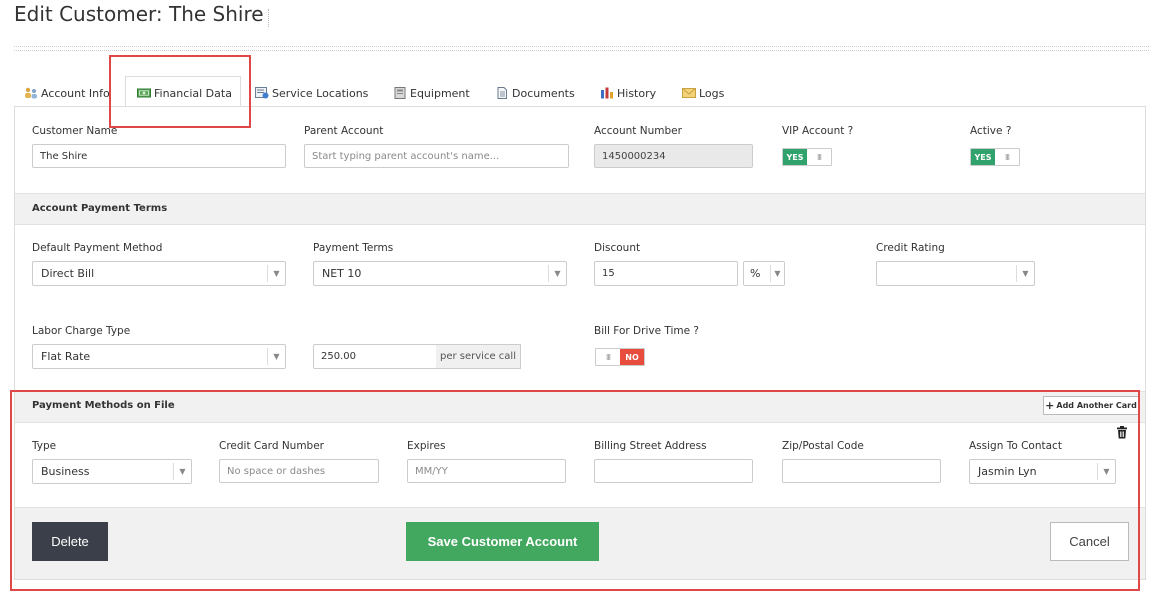  I want to click on payment-terms-header, so click(580, 209).